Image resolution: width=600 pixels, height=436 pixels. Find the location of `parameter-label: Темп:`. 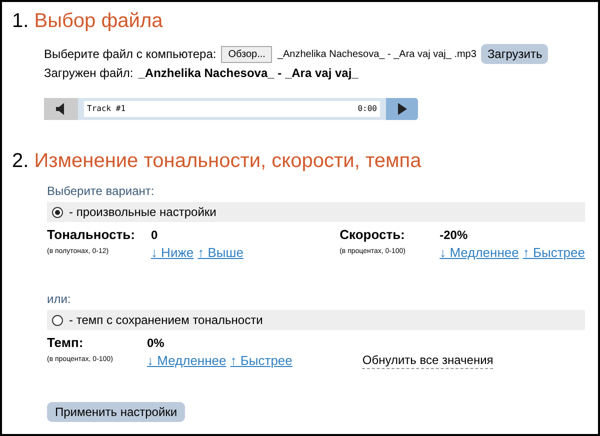

parameter-label: Темп: is located at coordinates (65, 343).